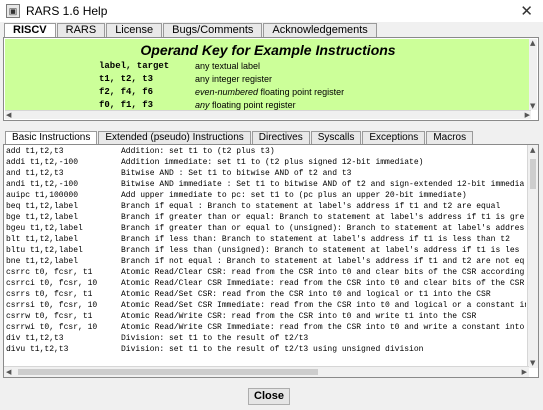 The image size is (543, 410). Describe the element at coordinates (234, 79) in the screenshot. I see `operand-description: any integer register` at that location.